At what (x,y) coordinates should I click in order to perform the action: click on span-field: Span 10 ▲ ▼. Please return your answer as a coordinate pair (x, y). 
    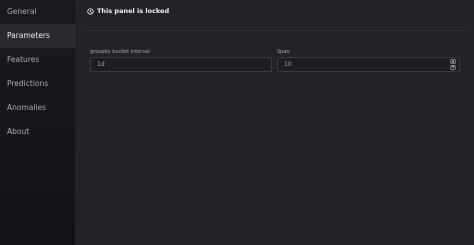
    Looking at the image, I should click on (368, 60).